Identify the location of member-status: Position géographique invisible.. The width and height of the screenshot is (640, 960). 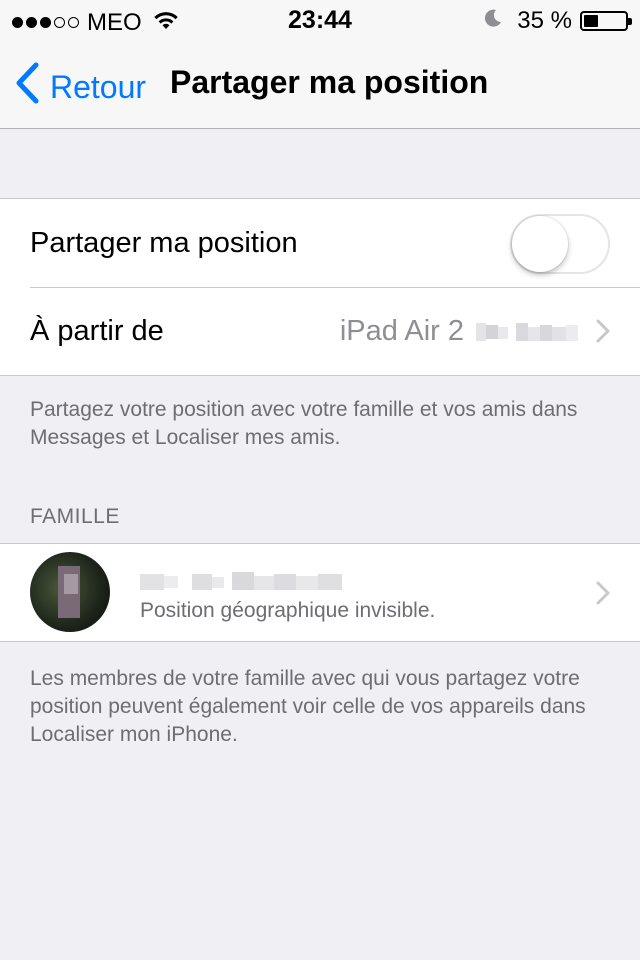
(288, 610).